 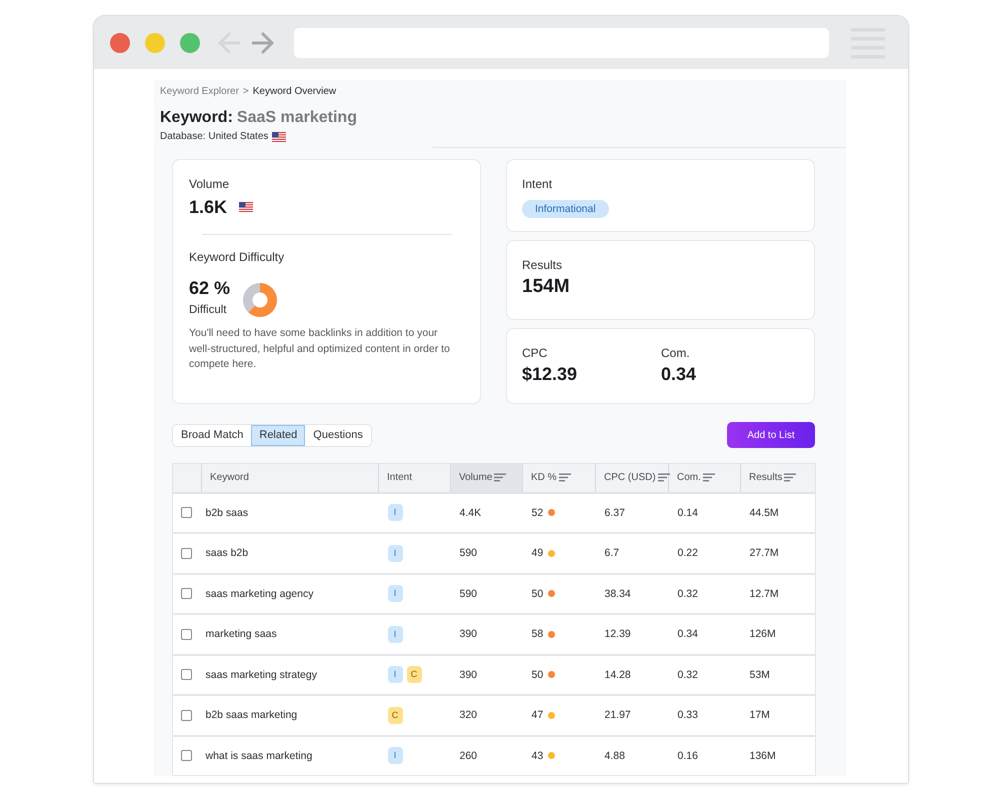 I want to click on keyword-cell: saas marketing agency, so click(x=290, y=594).